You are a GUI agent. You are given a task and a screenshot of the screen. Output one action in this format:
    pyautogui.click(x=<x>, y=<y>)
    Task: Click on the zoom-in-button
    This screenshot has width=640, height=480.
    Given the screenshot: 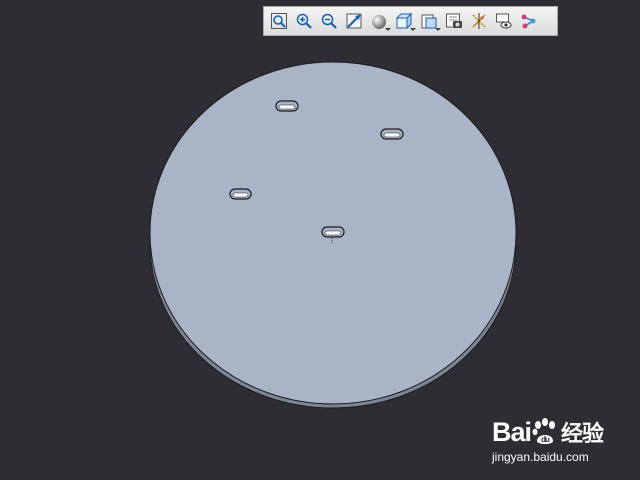 What is the action you would take?
    pyautogui.click(x=304, y=21)
    